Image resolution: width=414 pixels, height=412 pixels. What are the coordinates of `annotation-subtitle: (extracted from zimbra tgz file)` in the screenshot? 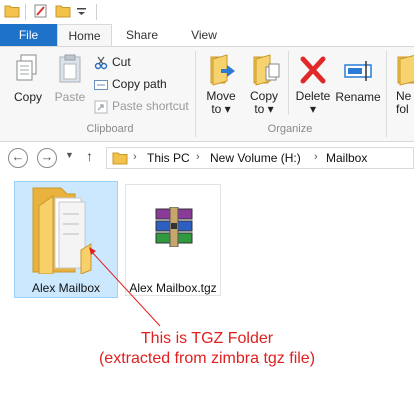 It's located at (207, 358).